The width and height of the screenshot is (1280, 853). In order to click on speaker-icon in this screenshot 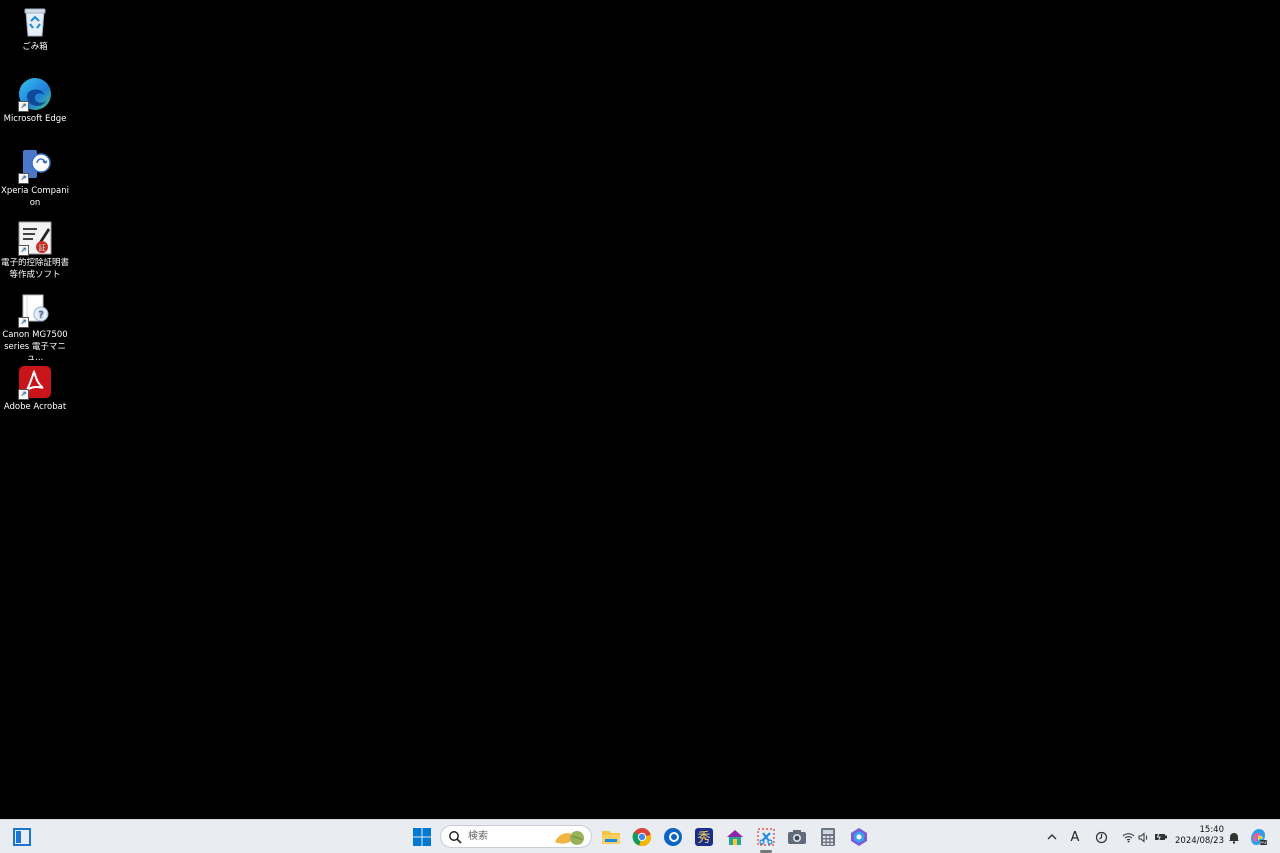, I will do `click(1143, 837)`.